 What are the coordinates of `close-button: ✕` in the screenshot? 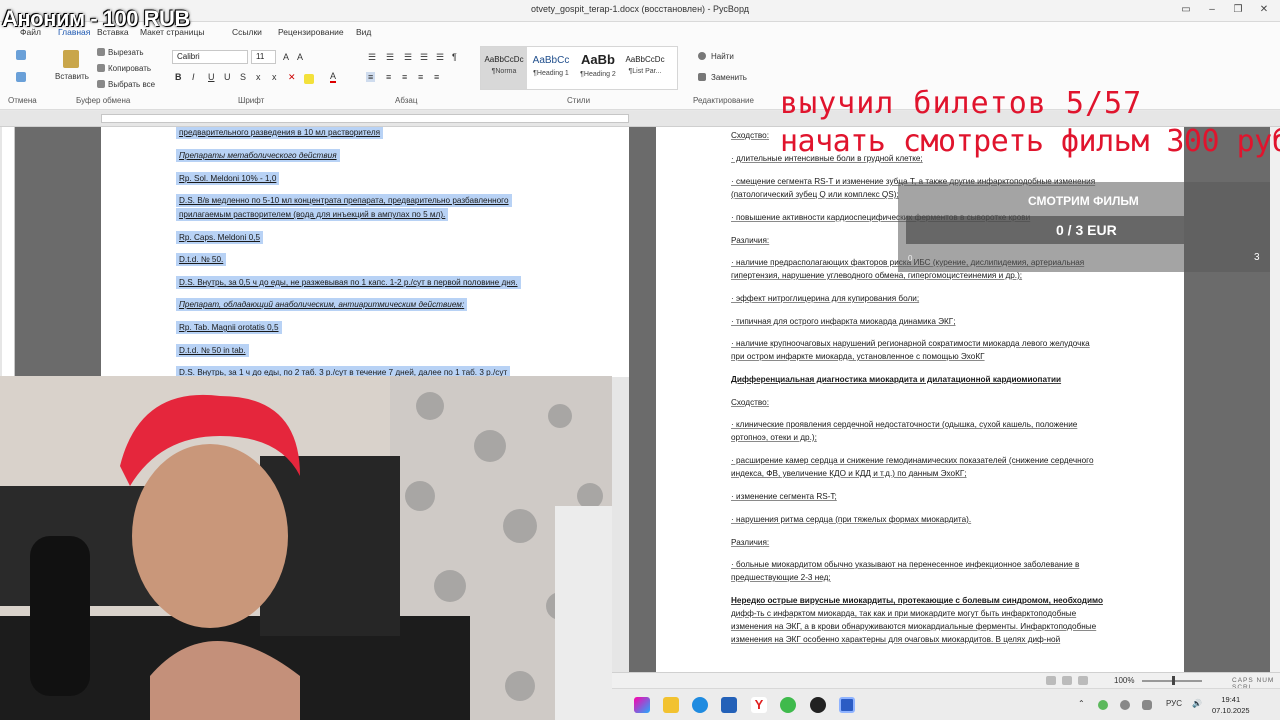 It's located at (1264, 10).